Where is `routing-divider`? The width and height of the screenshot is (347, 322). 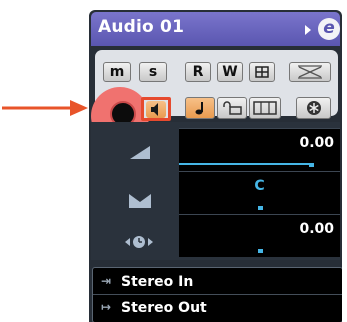 routing-divider is located at coordinates (217, 294).